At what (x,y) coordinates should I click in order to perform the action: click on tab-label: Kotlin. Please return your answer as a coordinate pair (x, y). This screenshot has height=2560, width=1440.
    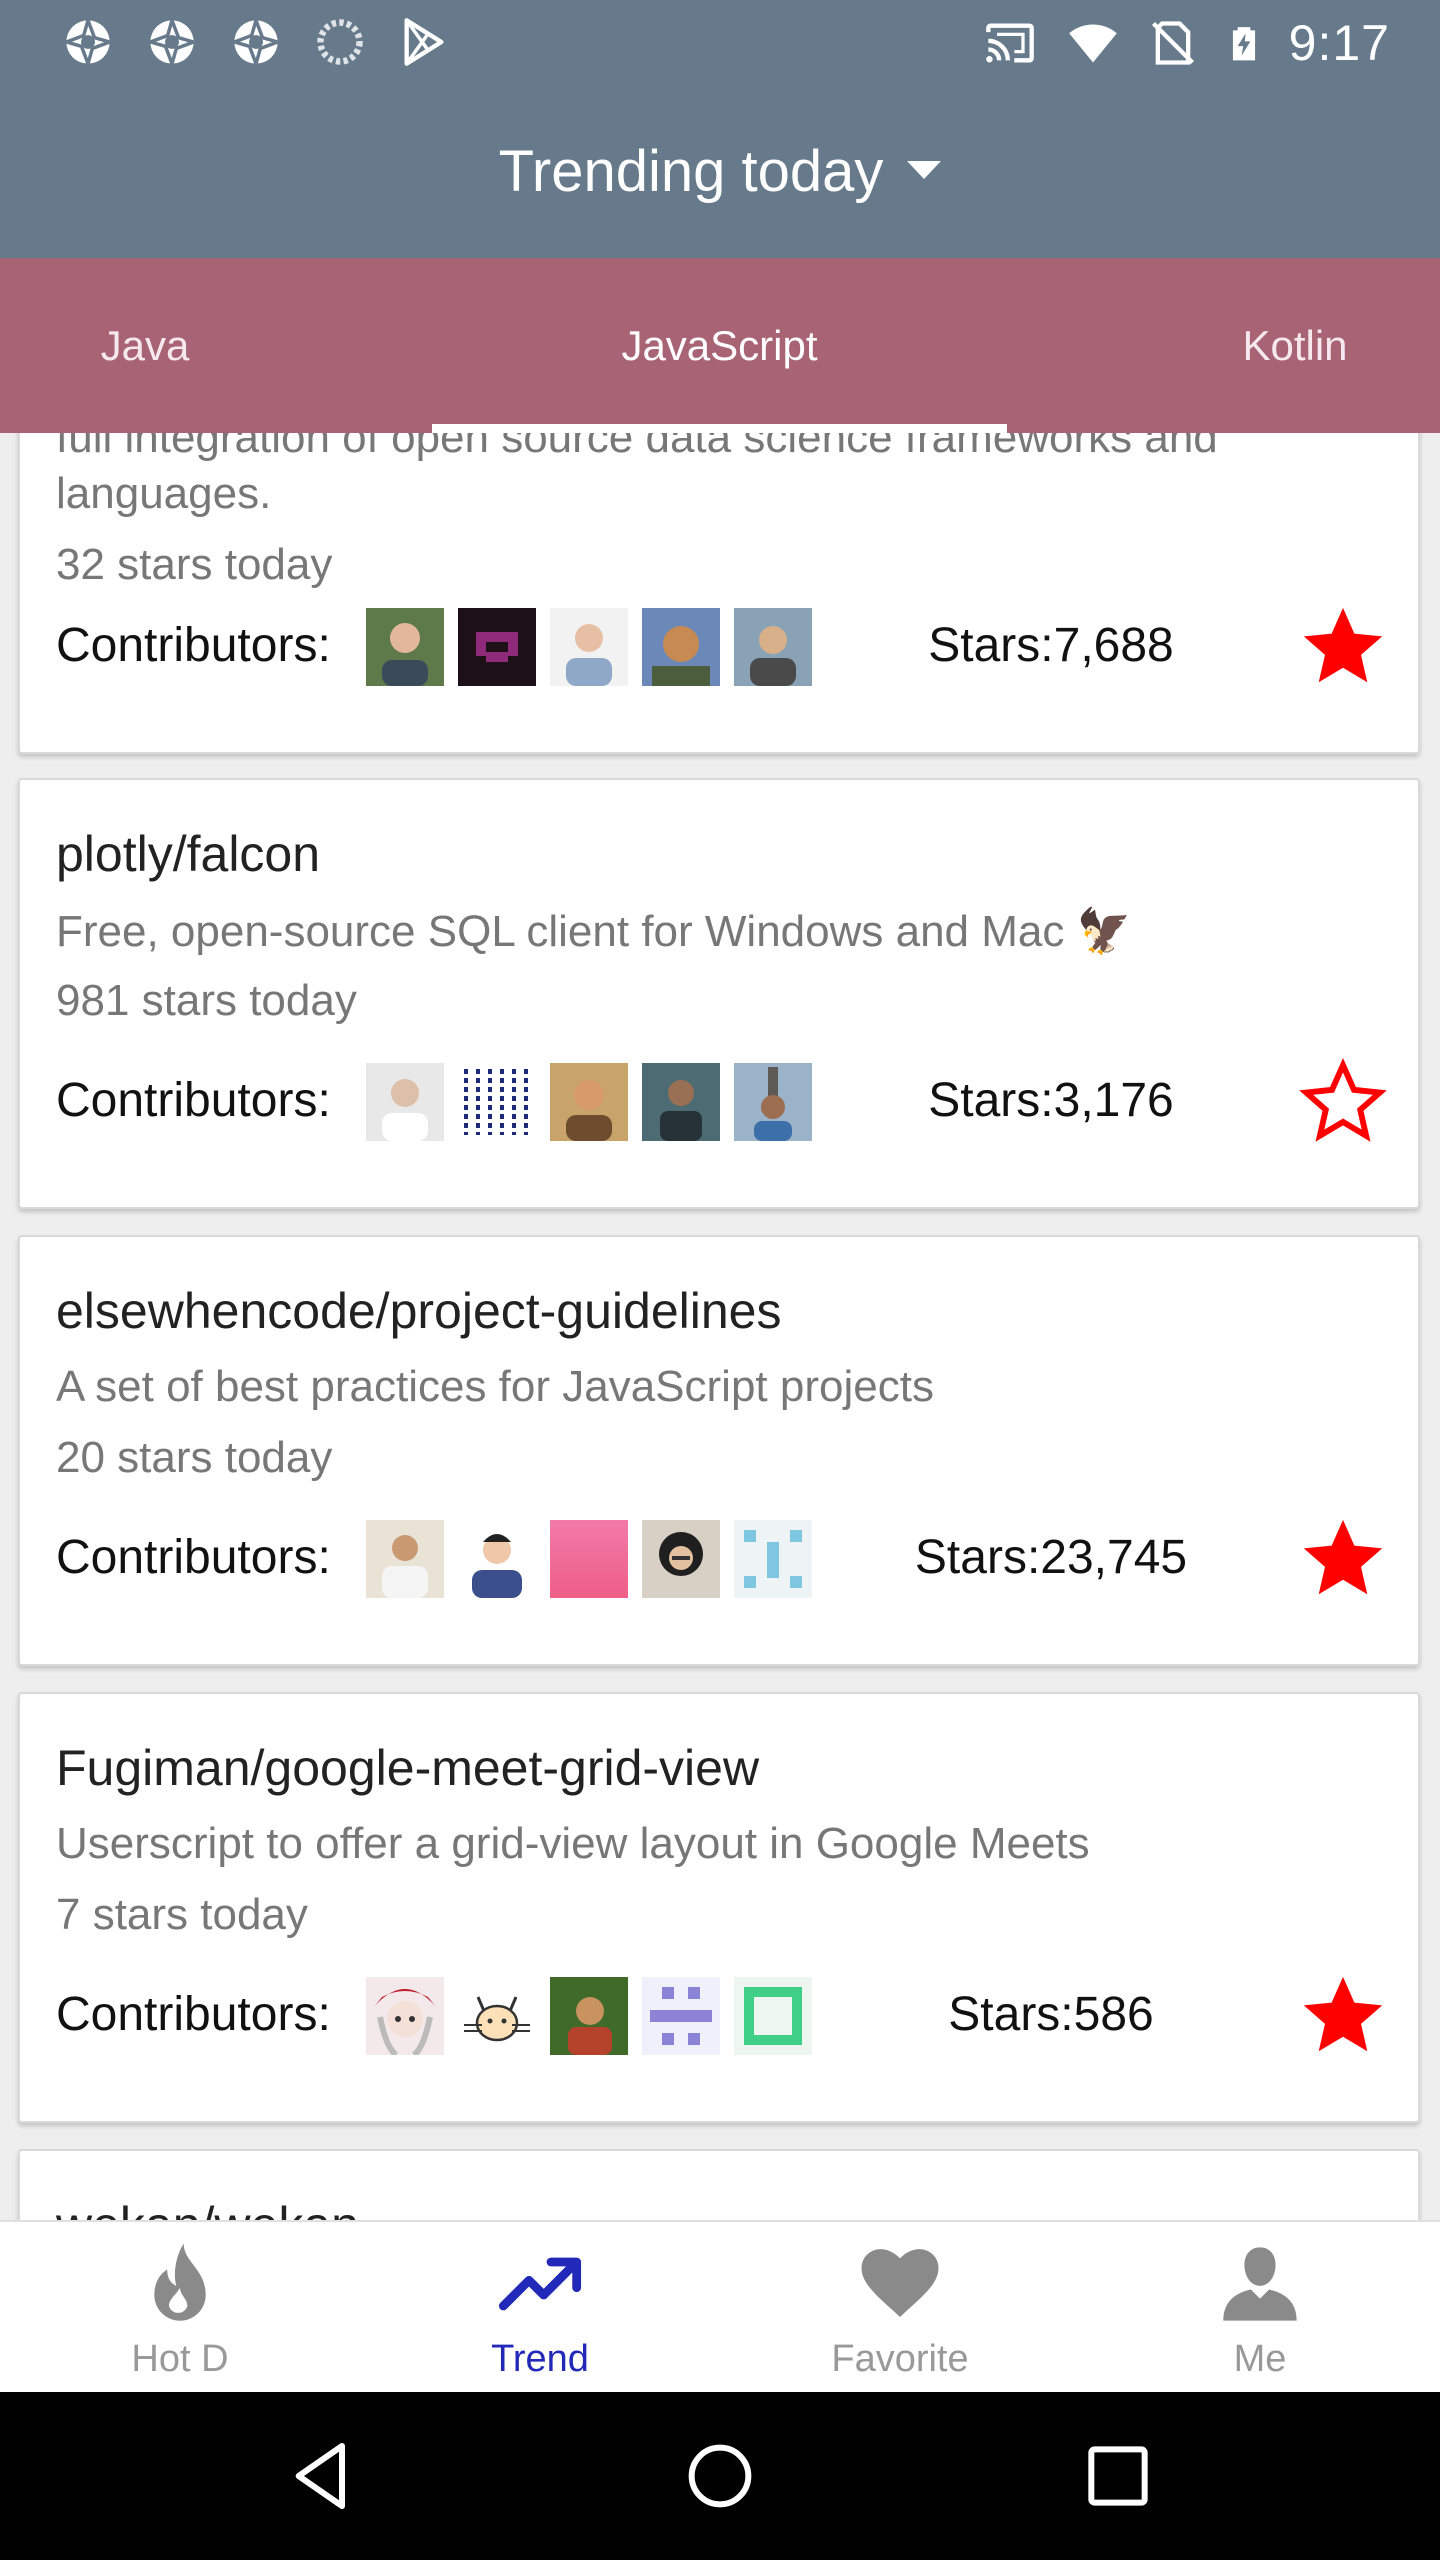
    Looking at the image, I should click on (1295, 345).